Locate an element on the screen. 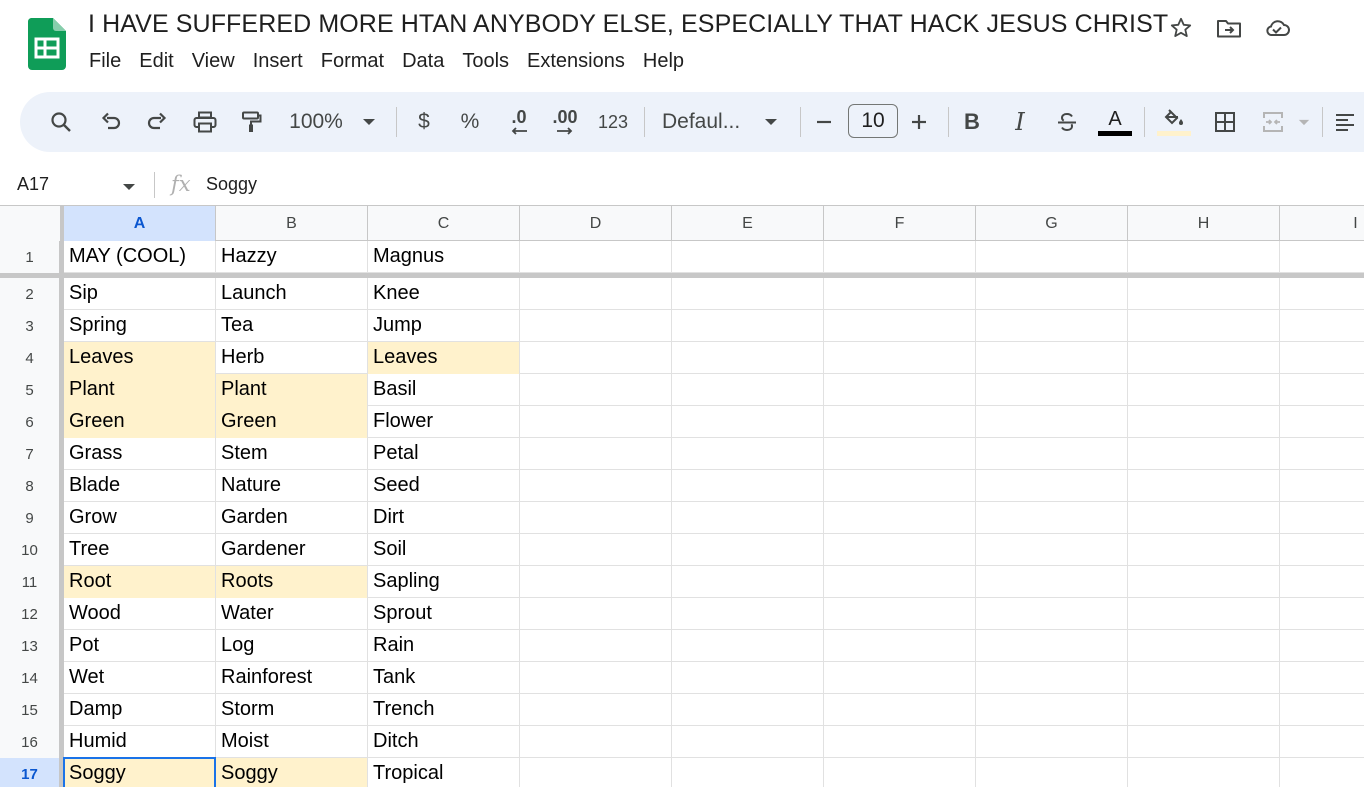 This screenshot has height=787, width=1364. cell-c5: Basil is located at coordinates (444, 390).